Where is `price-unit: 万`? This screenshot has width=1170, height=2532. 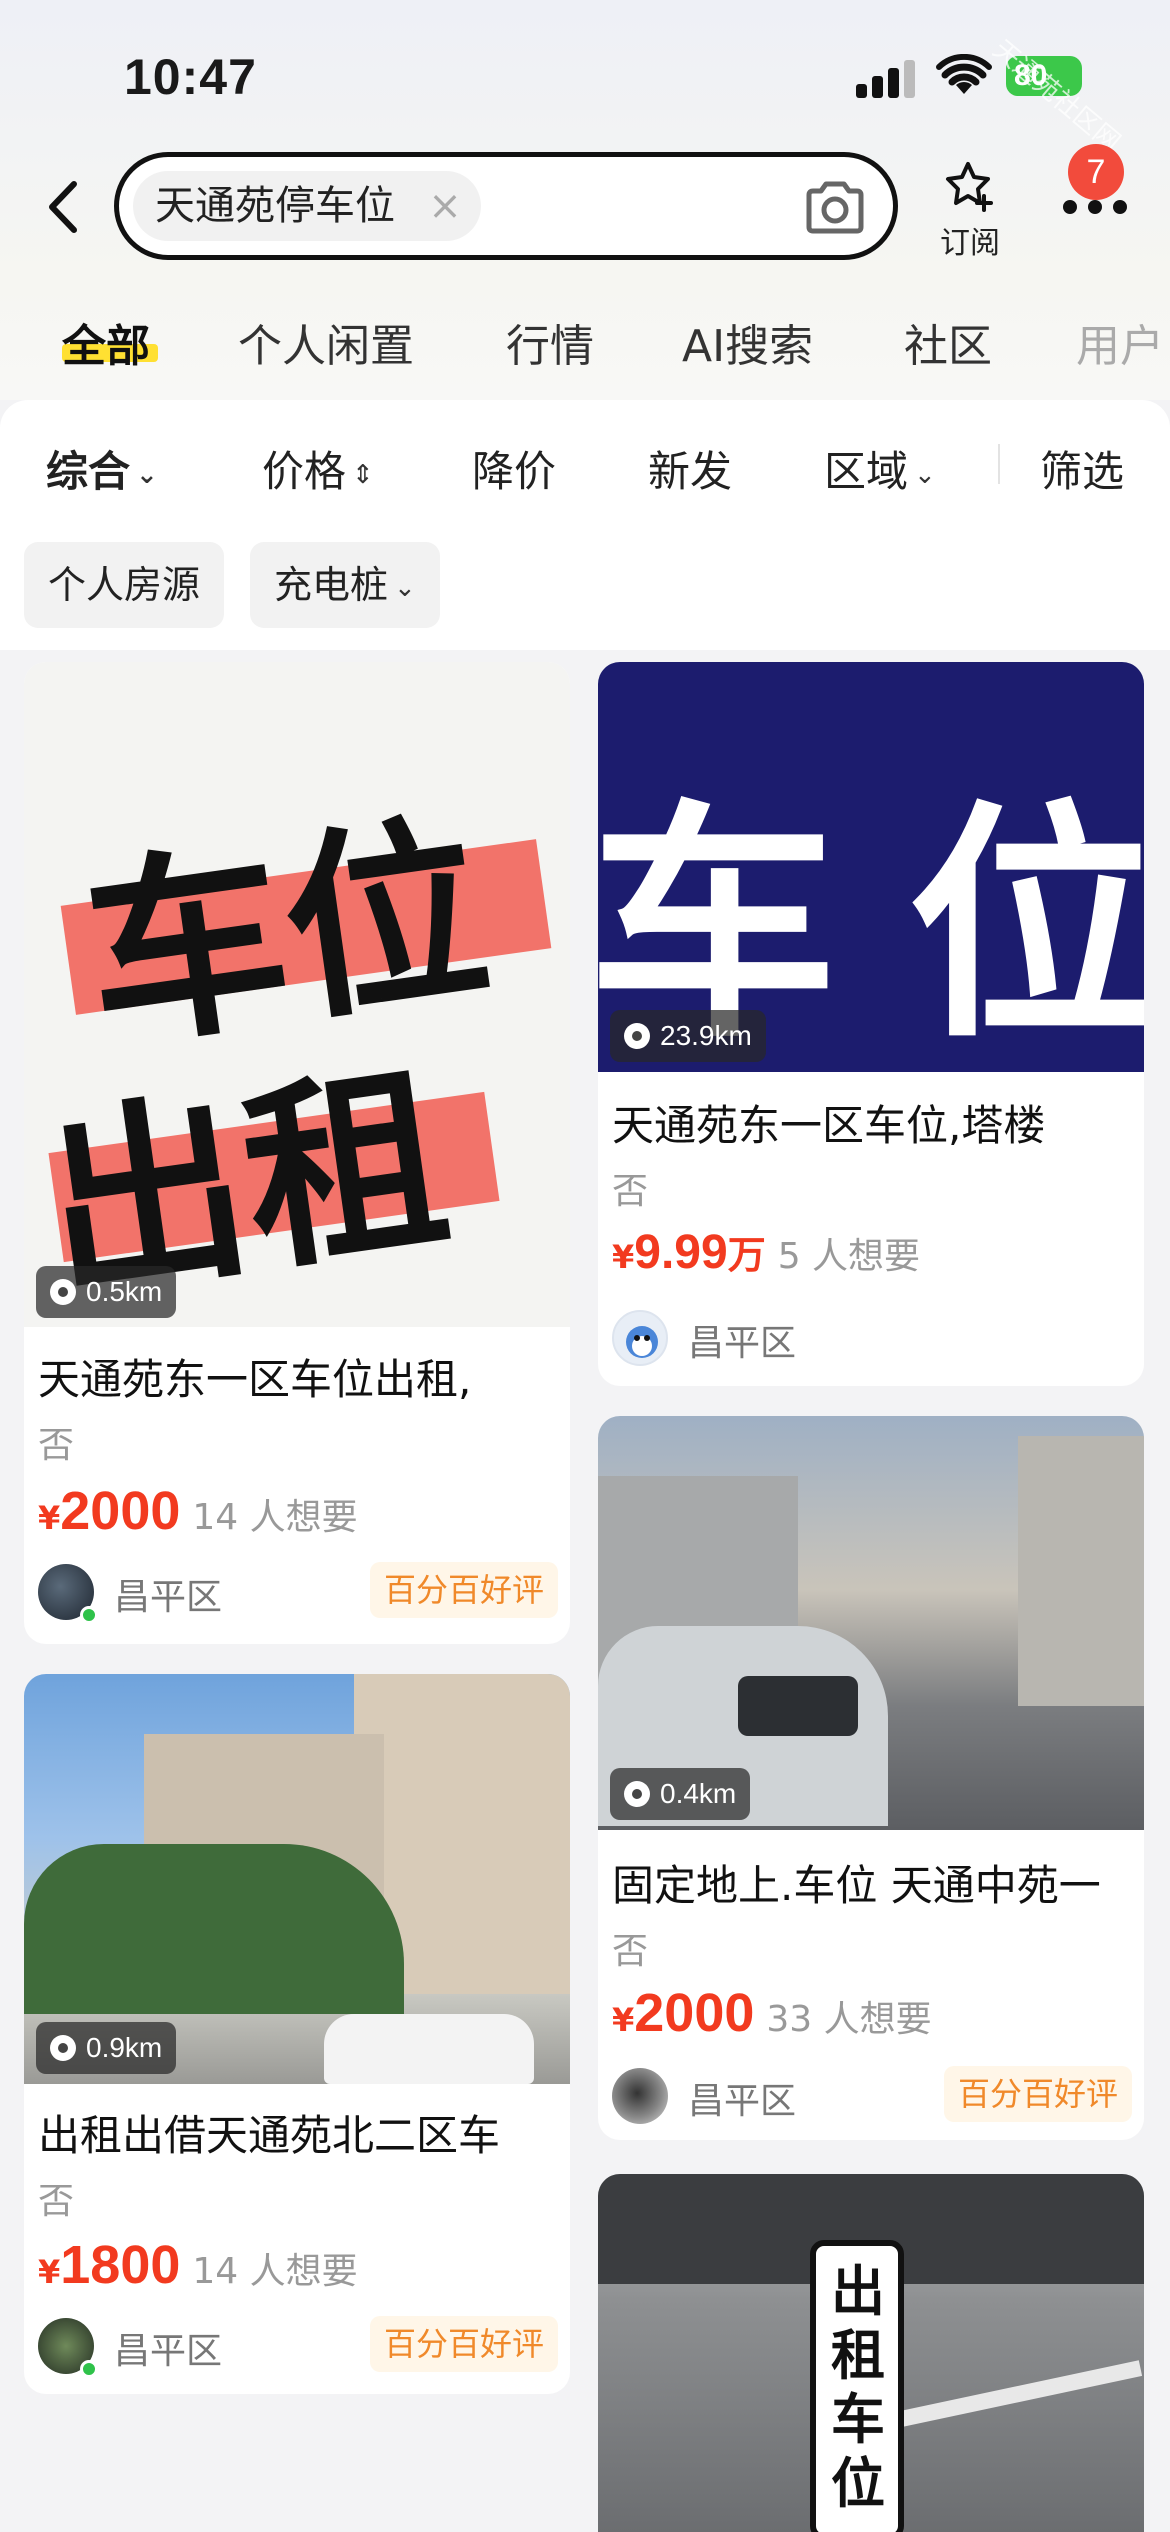 price-unit: 万 is located at coordinates (746, 1255).